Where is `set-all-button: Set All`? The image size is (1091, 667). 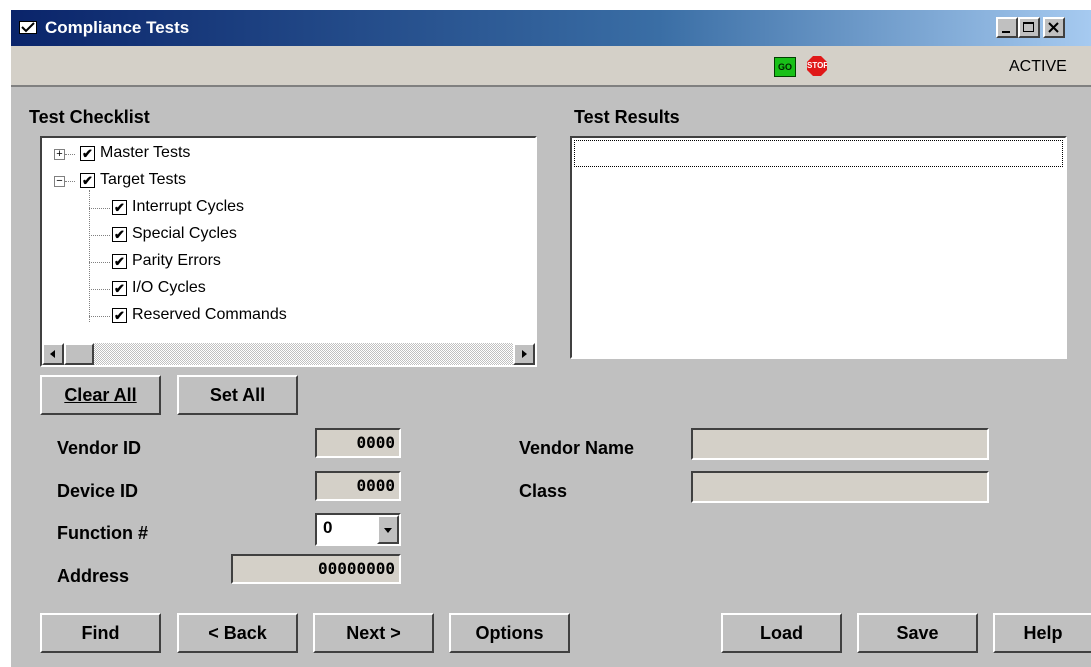
set-all-button: Set All is located at coordinates (237, 395).